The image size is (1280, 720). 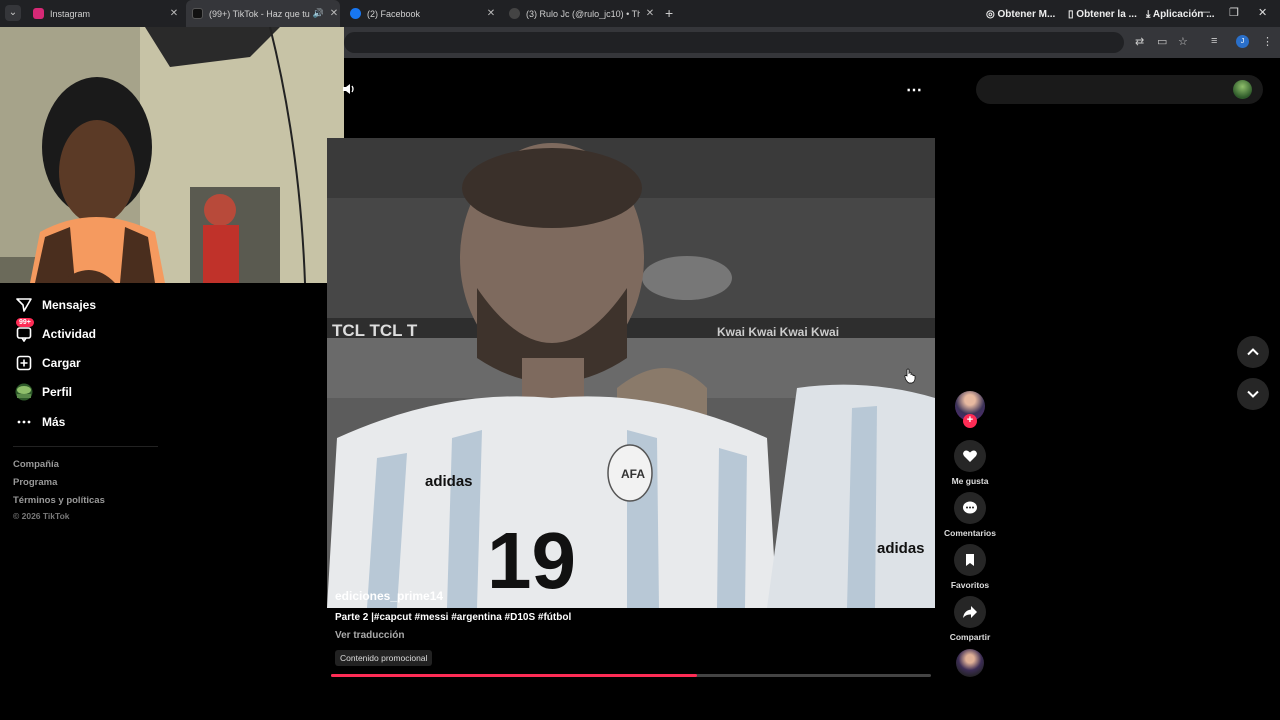 I want to click on previous-video-button, so click(x=1253, y=352).